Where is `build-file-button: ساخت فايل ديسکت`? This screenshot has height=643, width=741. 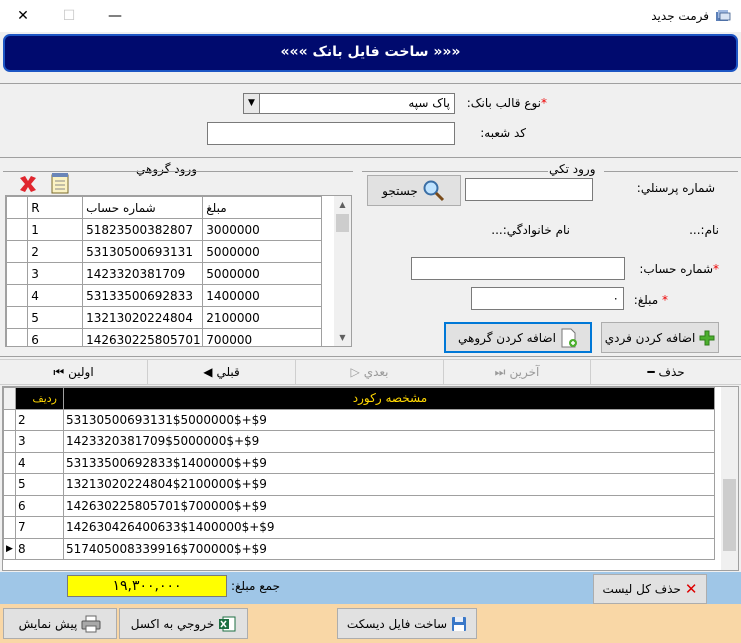 build-file-button: ساخت فايل ديسکت is located at coordinates (407, 623).